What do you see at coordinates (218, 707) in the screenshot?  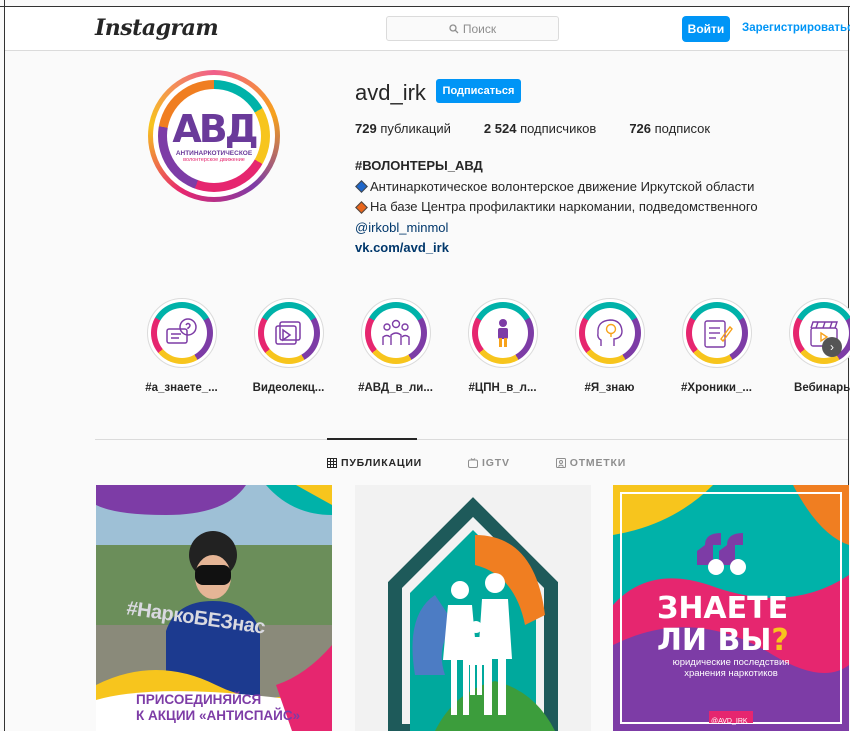 I see `post1-caption: ПРИСОЕДИНЯЙСЯ К АКЦИИ «АНТИСПАЙС»` at bounding box center [218, 707].